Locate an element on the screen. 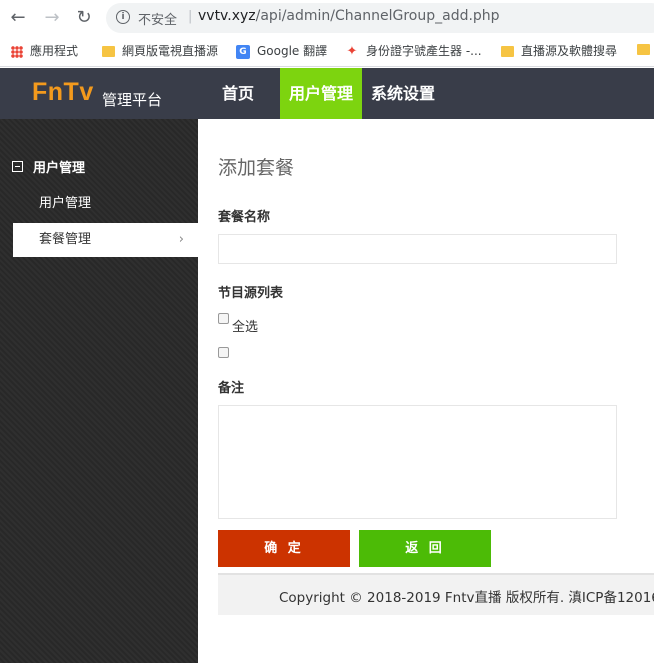 The height and width of the screenshot is (663, 654). bookmark-label: 直播源及軟體搜尋 is located at coordinates (569, 51).